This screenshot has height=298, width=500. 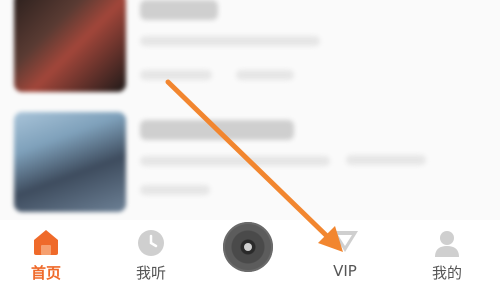 I want to click on tab-mine: 我的, so click(x=447, y=259).